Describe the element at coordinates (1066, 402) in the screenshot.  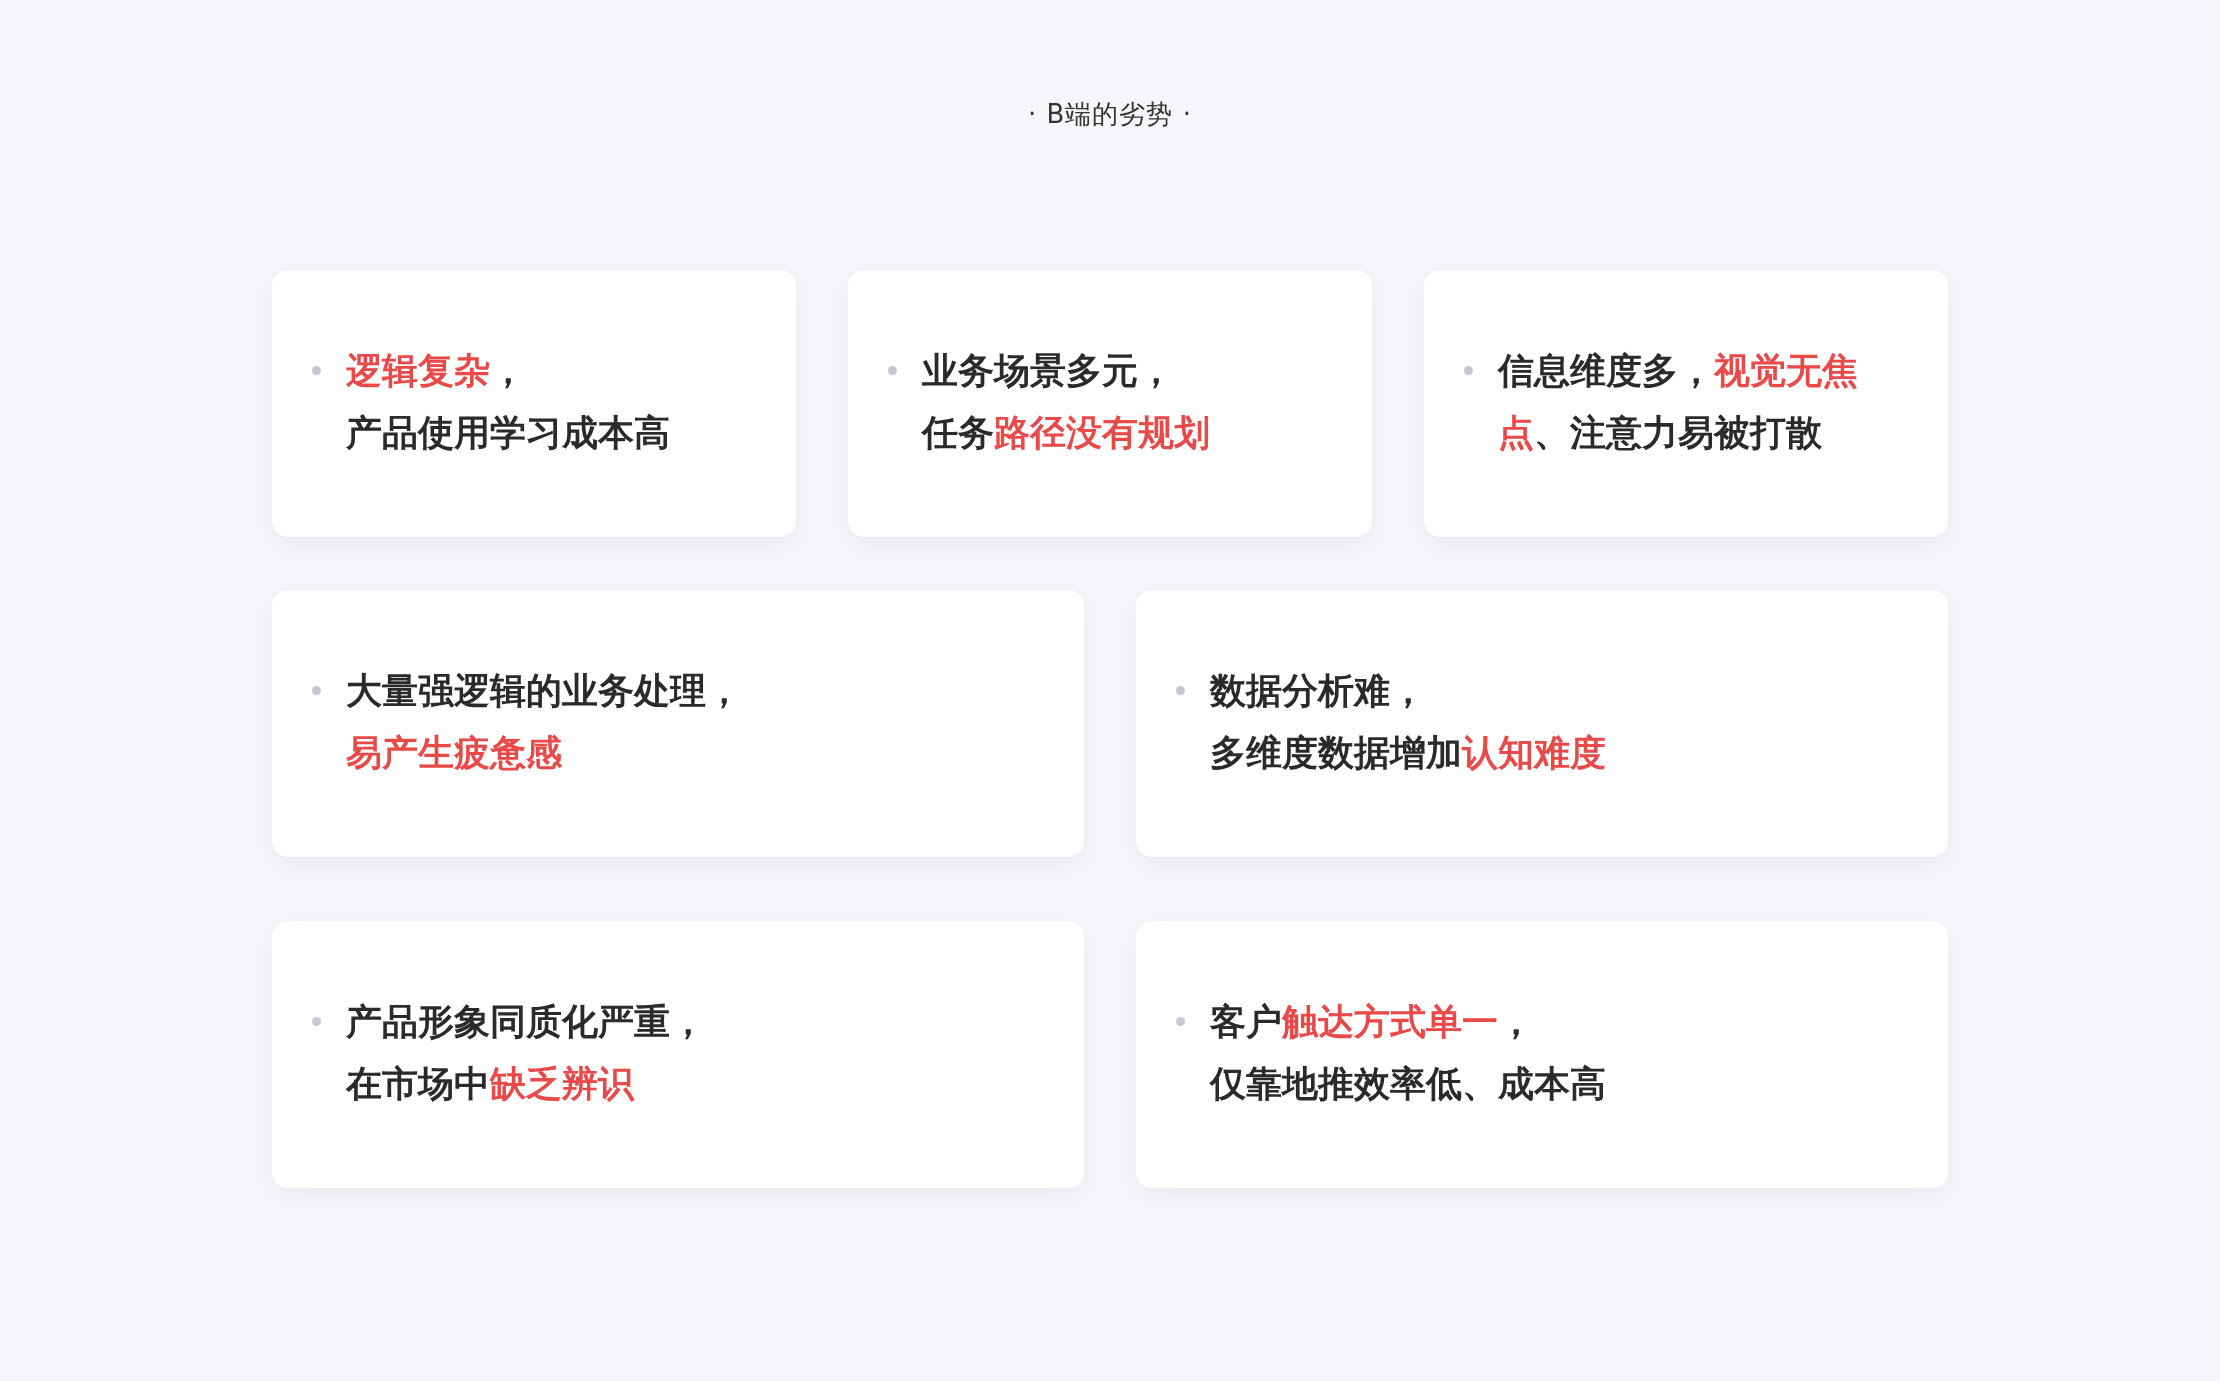
I see `card-text: 业务场景多元， 任务路径没有规划` at that location.